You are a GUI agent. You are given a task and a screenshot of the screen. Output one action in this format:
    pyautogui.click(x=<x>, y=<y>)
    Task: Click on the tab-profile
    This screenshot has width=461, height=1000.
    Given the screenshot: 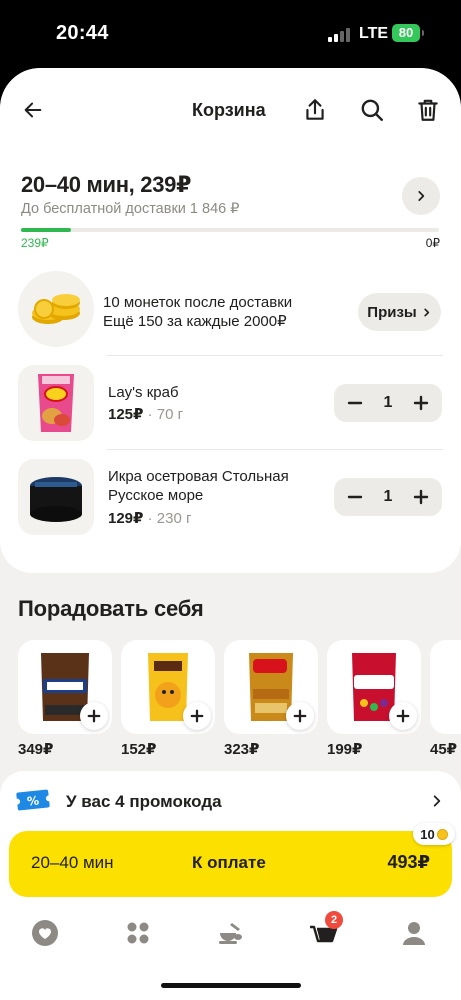 What is the action you would take?
    pyautogui.click(x=414, y=933)
    